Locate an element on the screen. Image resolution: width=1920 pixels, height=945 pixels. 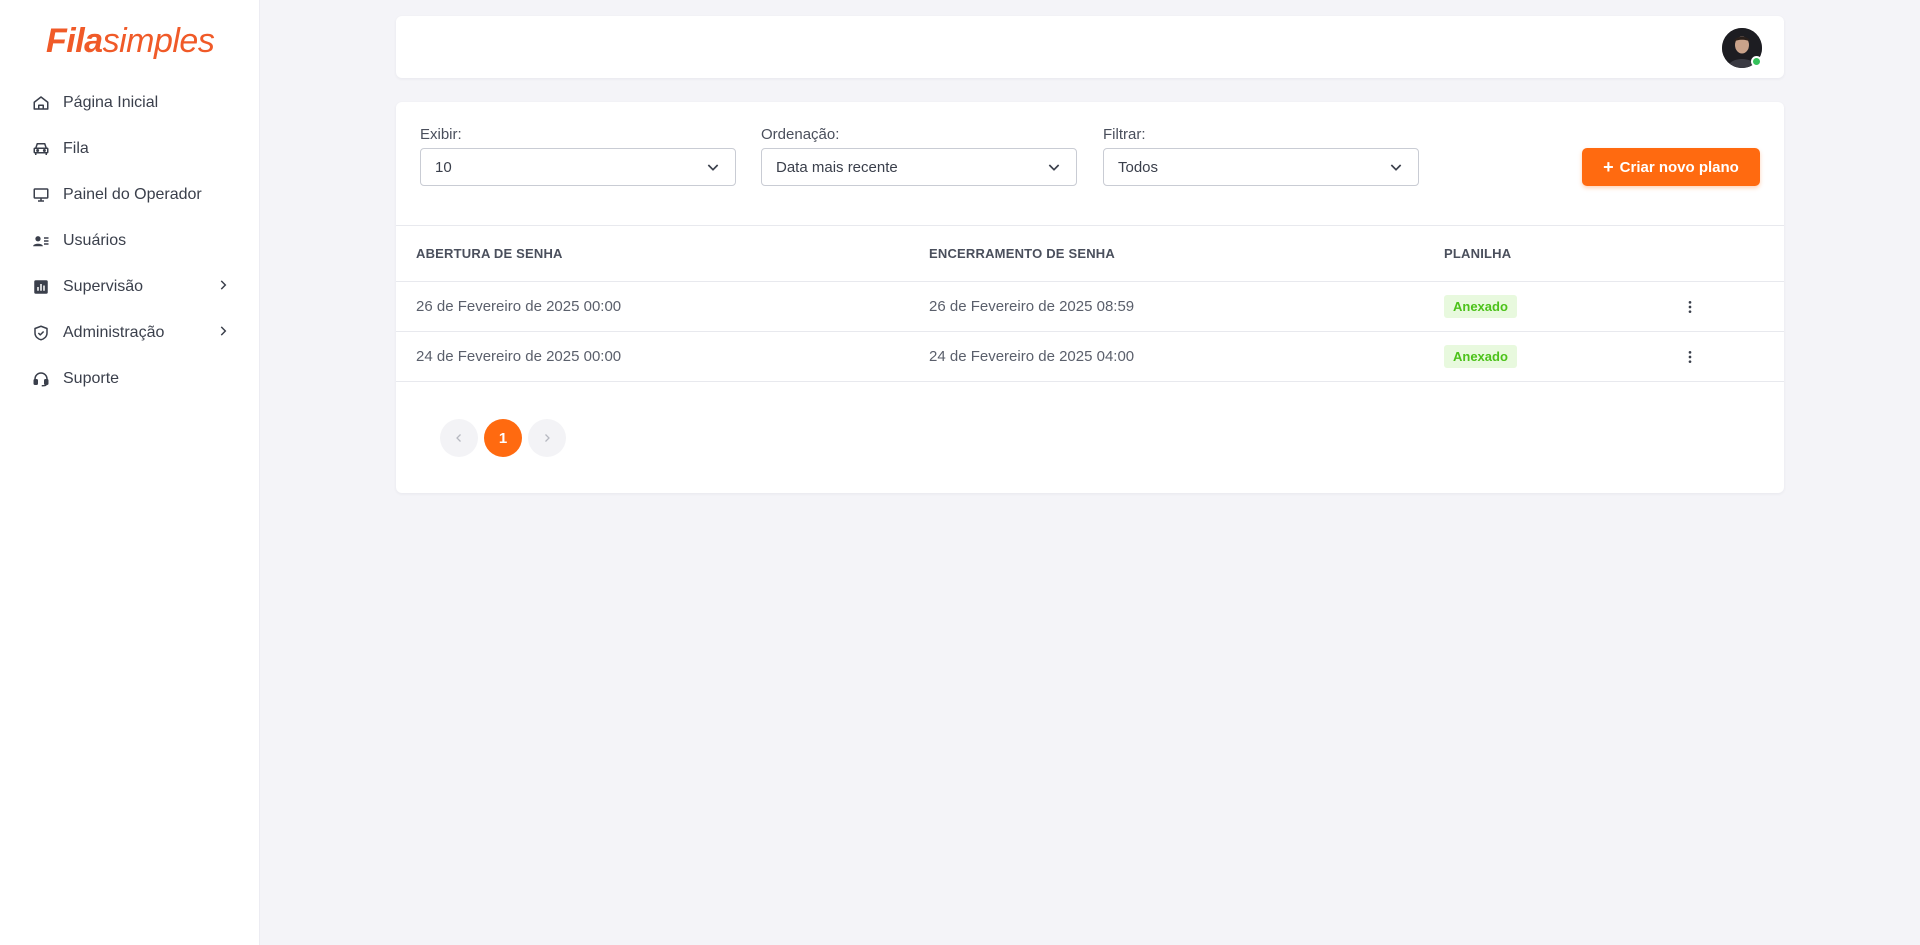
plus-icon: + is located at coordinates (1608, 167).